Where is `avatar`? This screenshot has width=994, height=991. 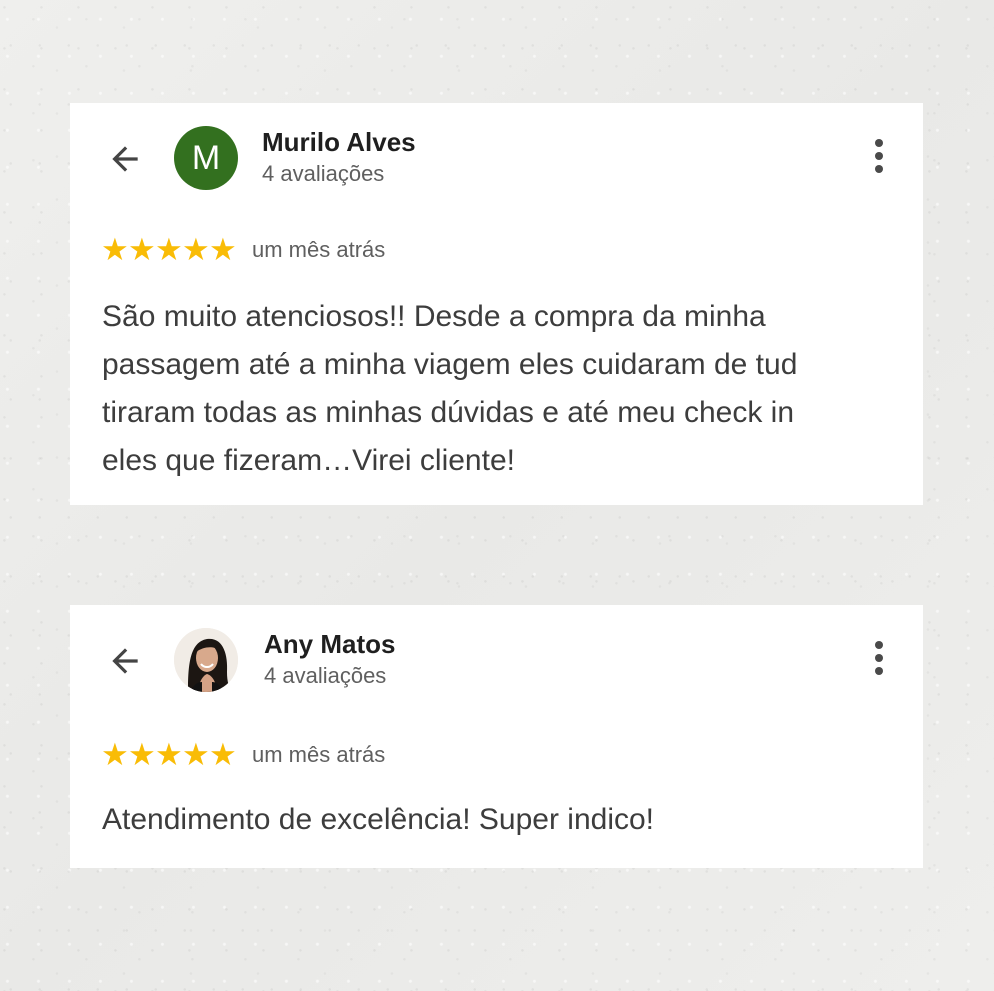
avatar is located at coordinates (206, 660).